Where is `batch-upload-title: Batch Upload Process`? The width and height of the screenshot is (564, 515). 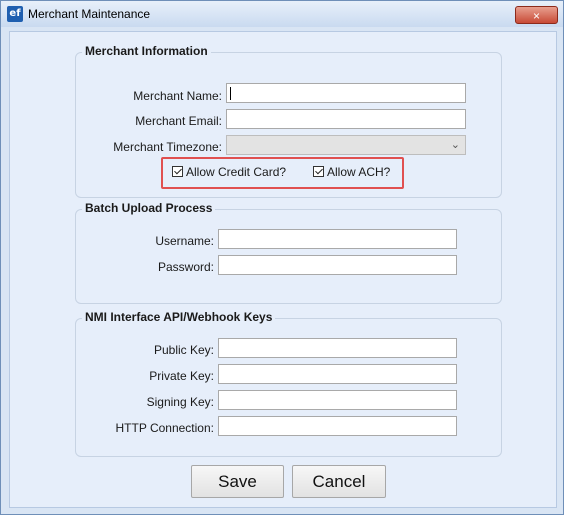
batch-upload-title: Batch Upload Process is located at coordinates (149, 208).